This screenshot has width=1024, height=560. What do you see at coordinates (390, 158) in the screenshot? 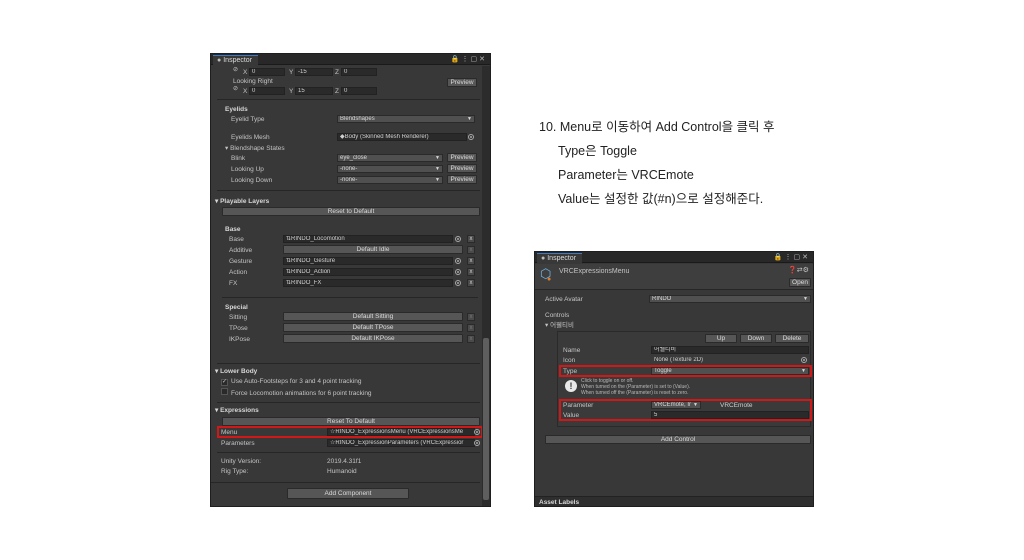
I see `blink-dropdown: eye_close ▼` at bounding box center [390, 158].